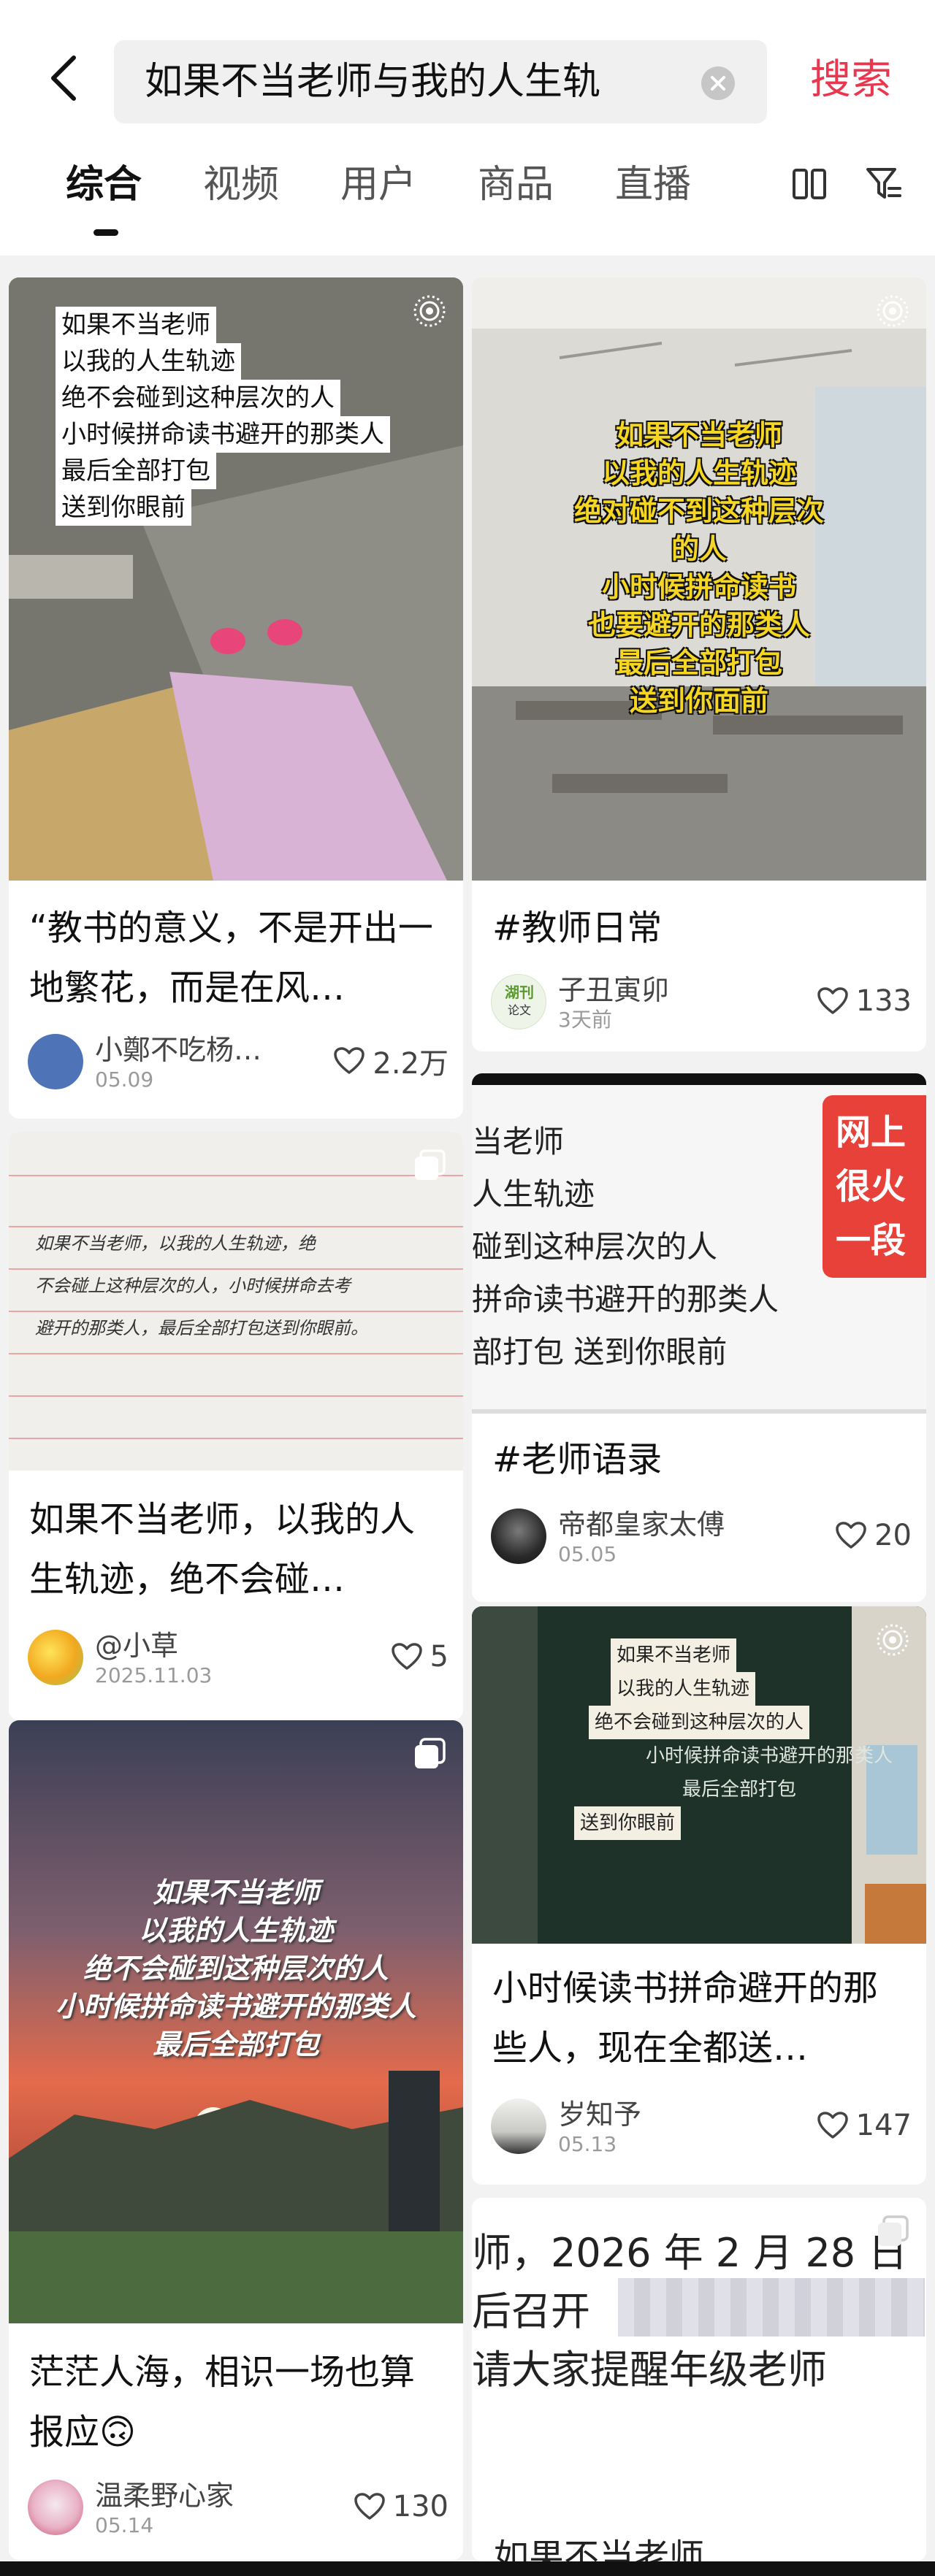 Image resolution: width=935 pixels, height=2576 pixels. What do you see at coordinates (883, 1001) in the screenshot?
I see `like-count: 133` at bounding box center [883, 1001].